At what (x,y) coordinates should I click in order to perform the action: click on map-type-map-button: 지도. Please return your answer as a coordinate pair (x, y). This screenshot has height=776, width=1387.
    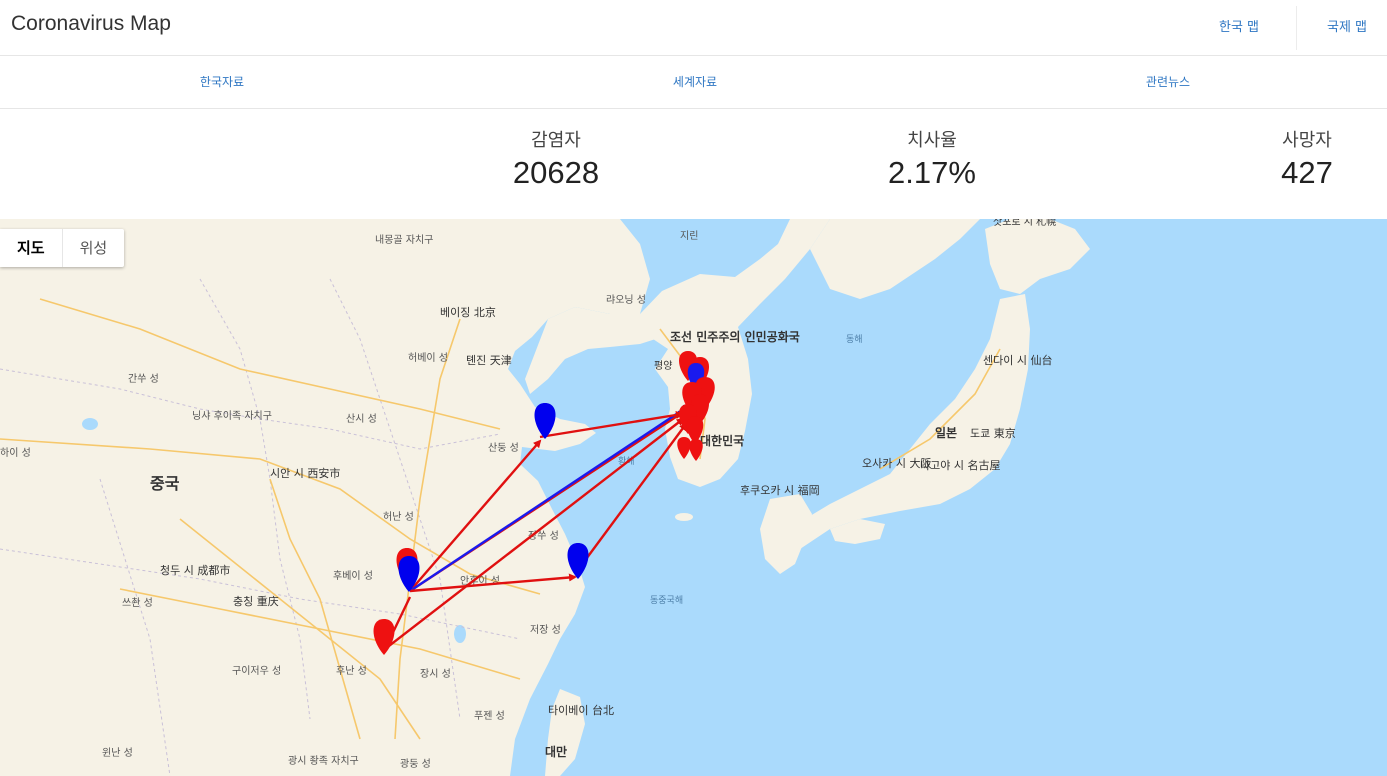
    Looking at the image, I should click on (31, 248).